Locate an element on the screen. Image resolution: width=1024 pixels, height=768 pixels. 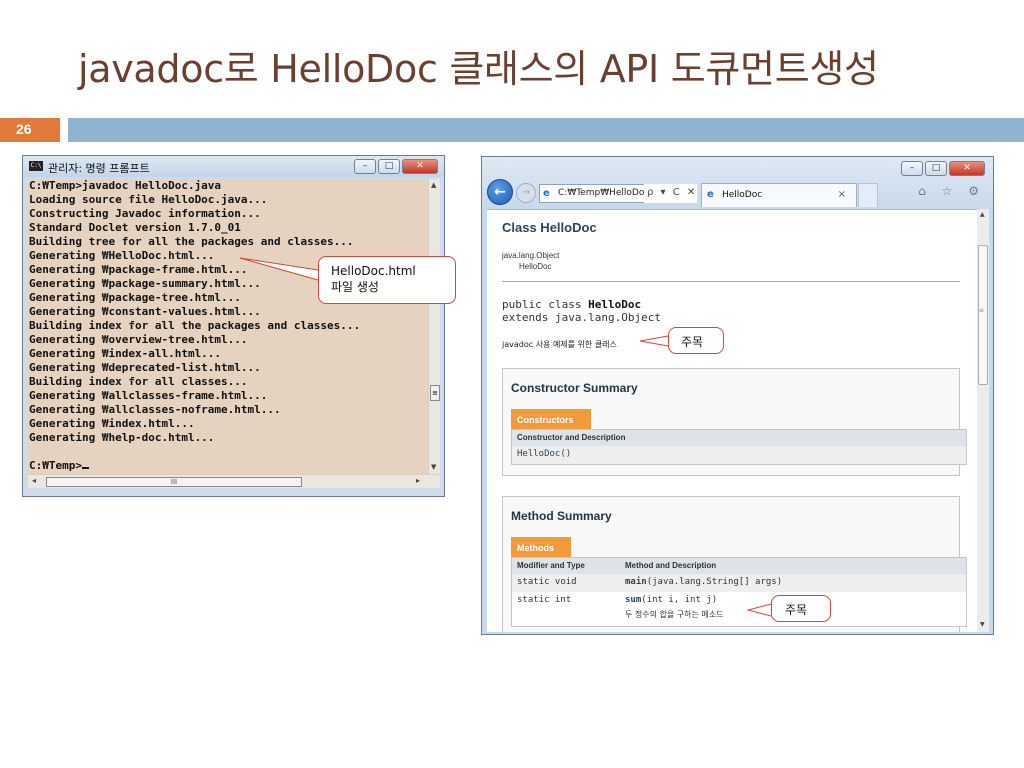
inheritance-child: HelloDoc is located at coordinates (535, 266).